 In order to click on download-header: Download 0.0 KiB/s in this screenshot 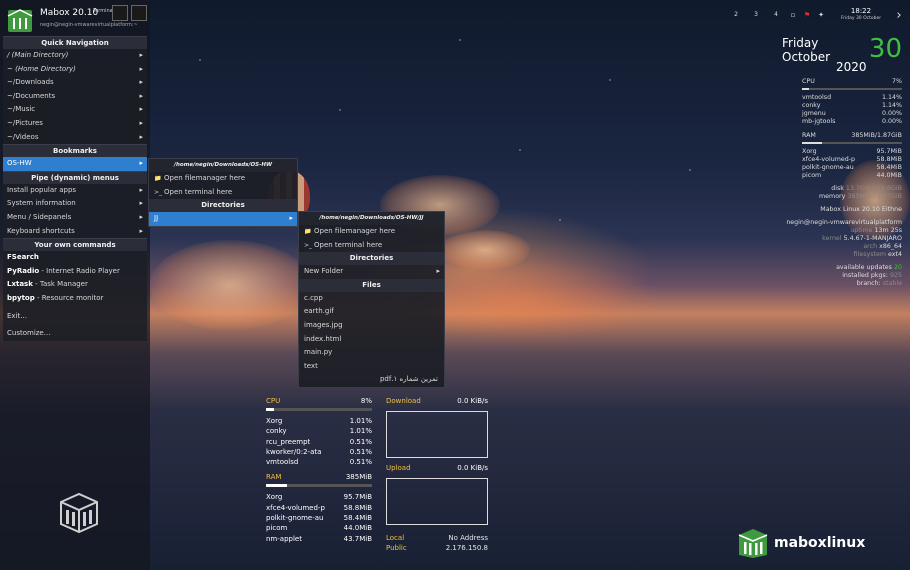, I will do `click(437, 401)`.